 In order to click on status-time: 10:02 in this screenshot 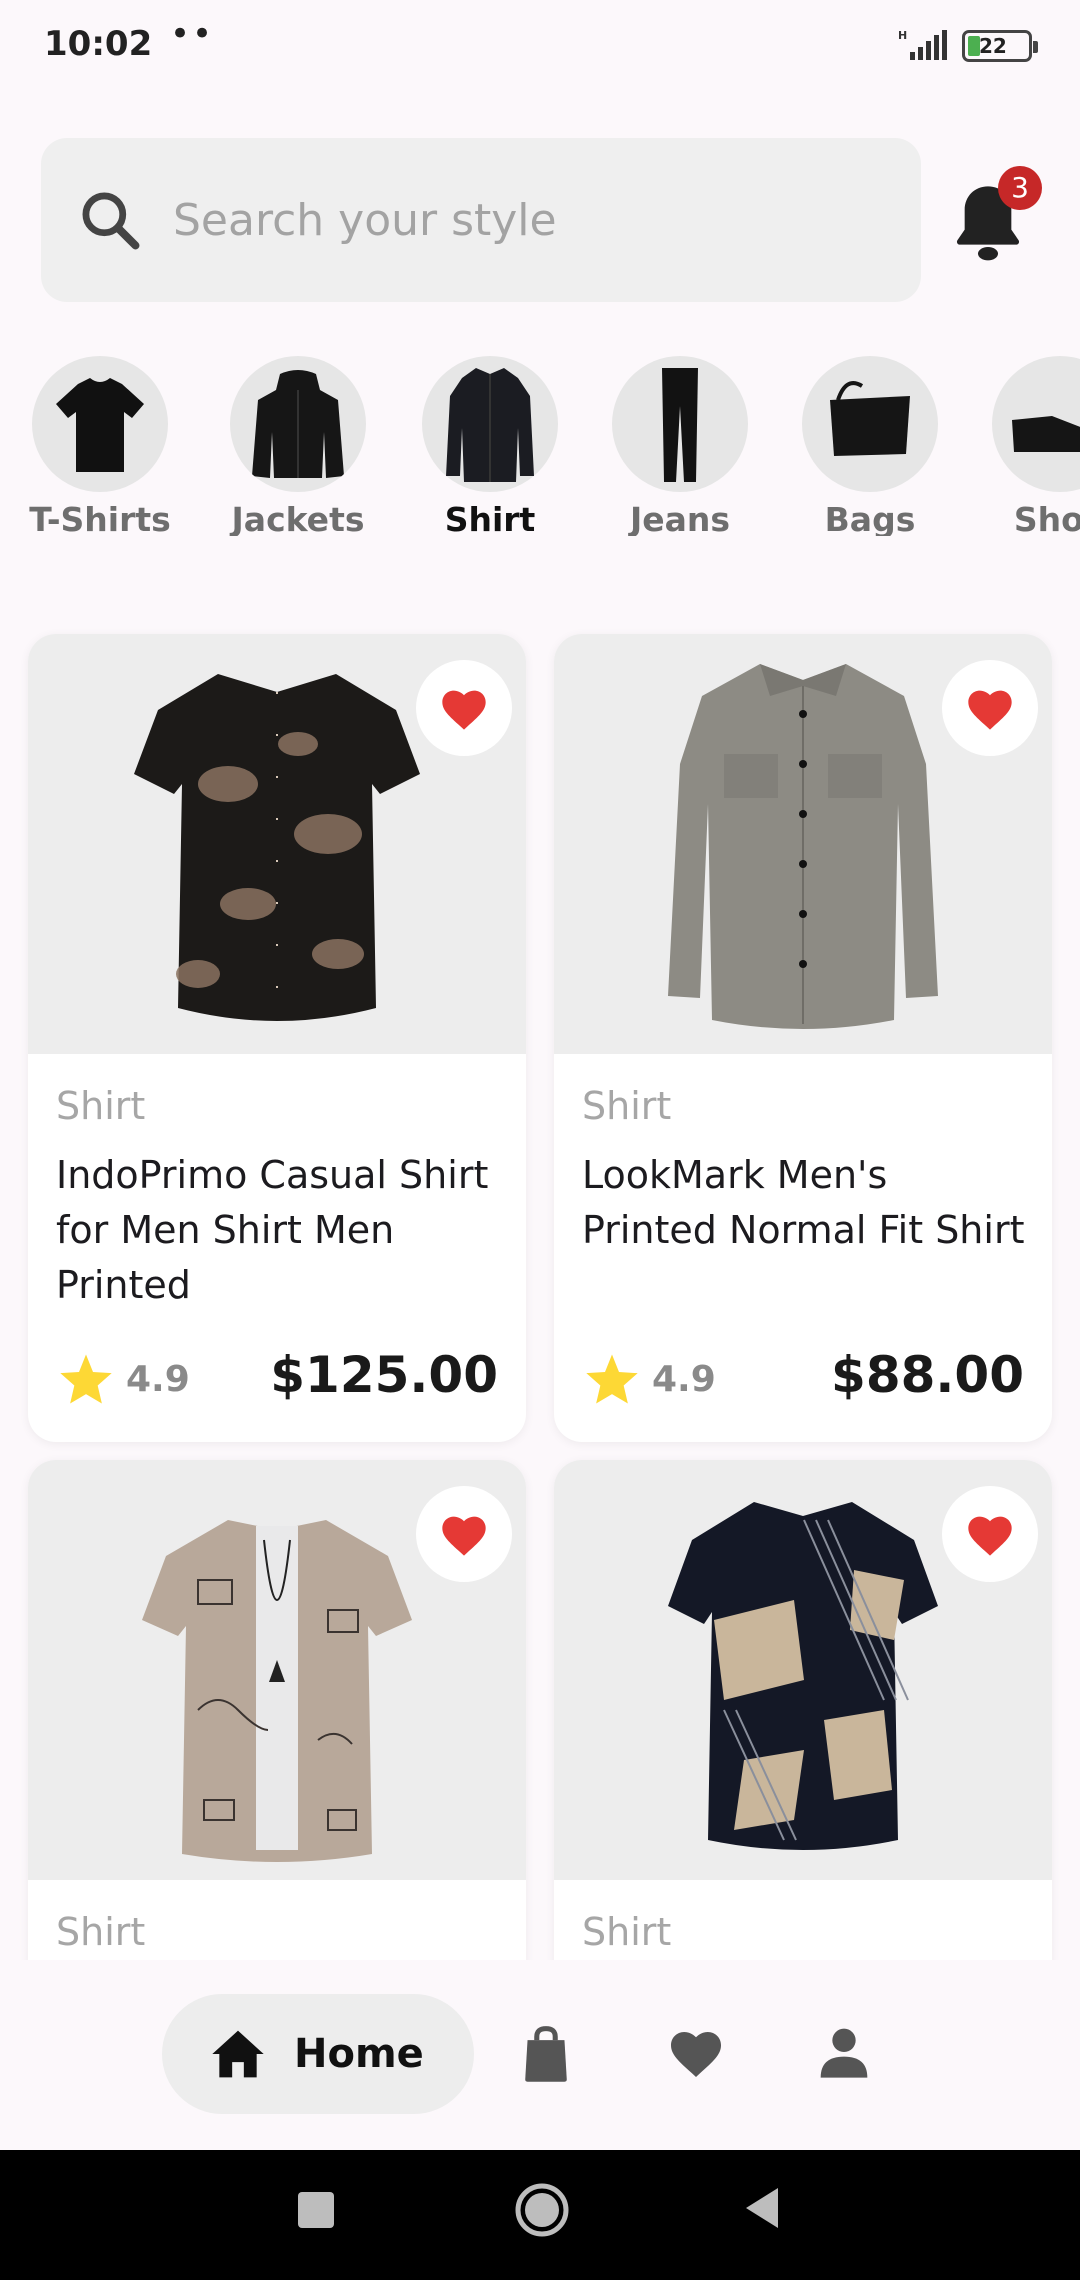, I will do `click(98, 44)`.